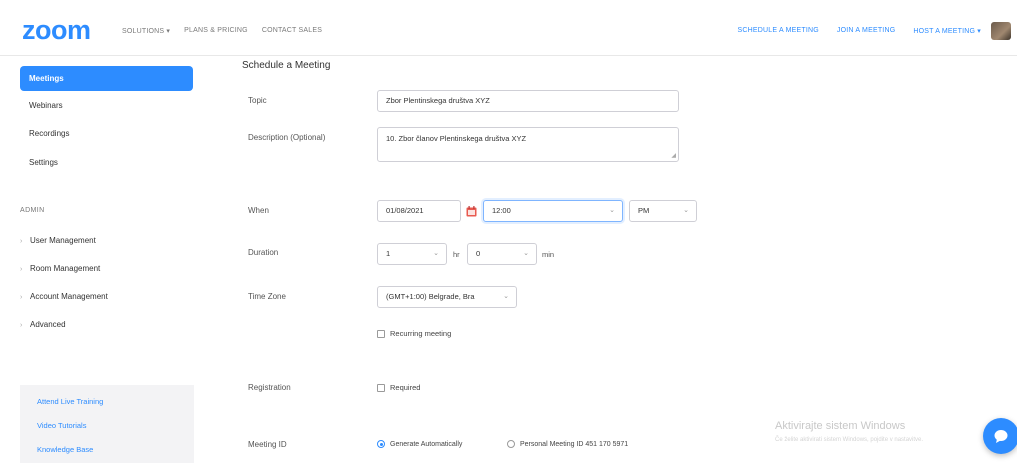 This screenshot has height=463, width=1017. What do you see at coordinates (32, 210) in the screenshot?
I see `admin-section-heading: ADMIN` at bounding box center [32, 210].